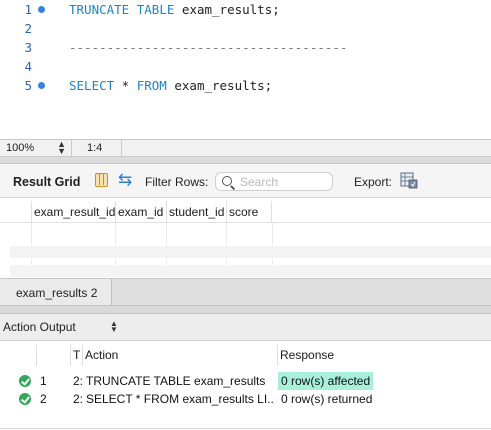  I want to click on code-line-1: 1 TRUNCATE TABLE exam_results;, so click(245, 9).